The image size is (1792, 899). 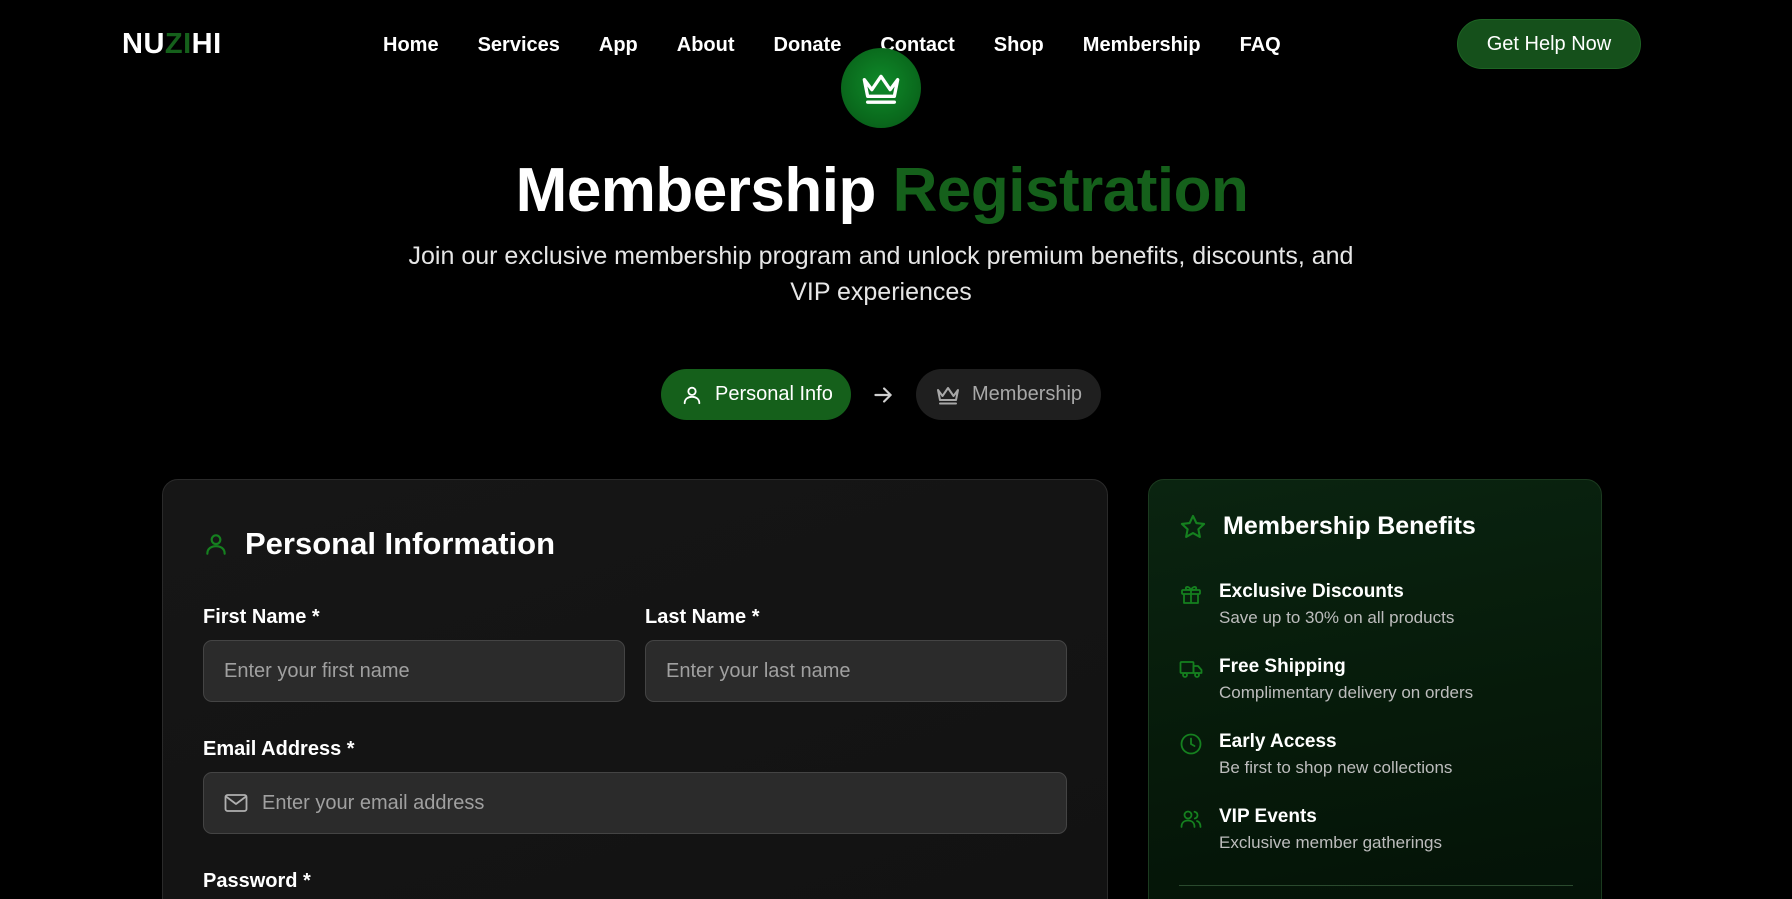 What do you see at coordinates (257, 881) in the screenshot?
I see `password-label: Password *` at bounding box center [257, 881].